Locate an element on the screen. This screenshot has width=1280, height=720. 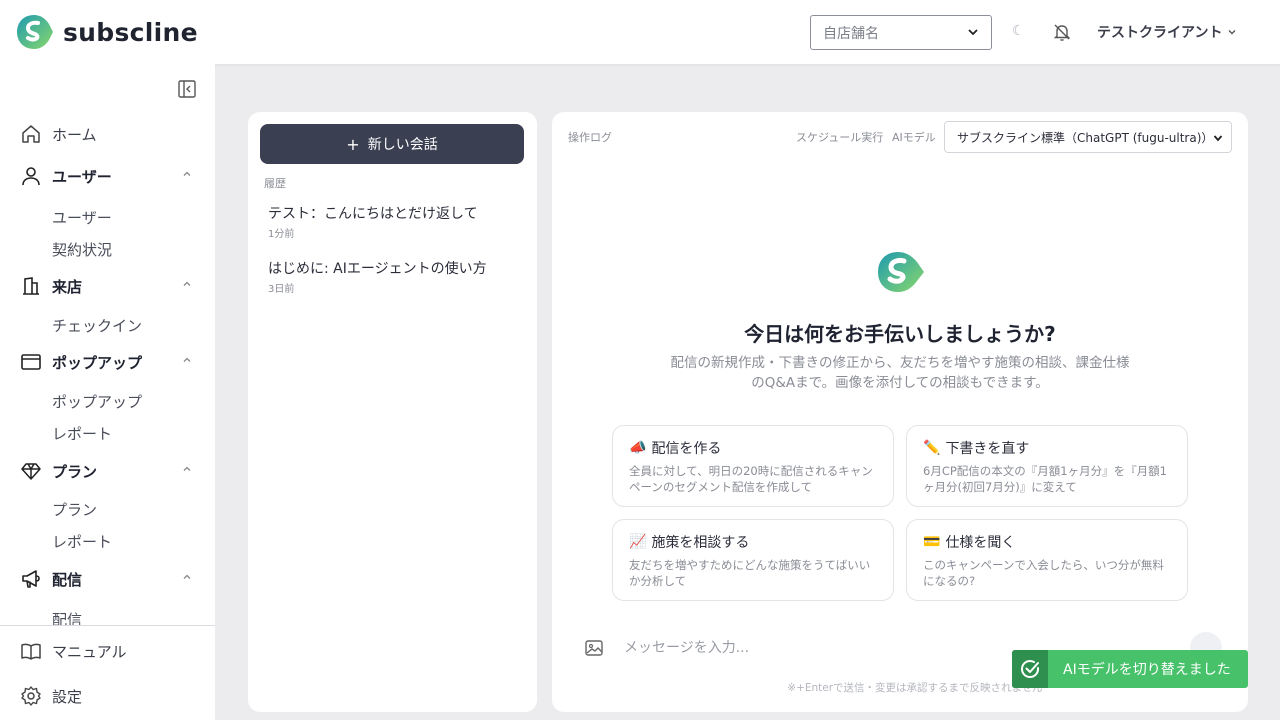
ai-model-select: サブスクライン標準（ChatGPT (fugu-ultra)） is located at coordinates (1088, 137).